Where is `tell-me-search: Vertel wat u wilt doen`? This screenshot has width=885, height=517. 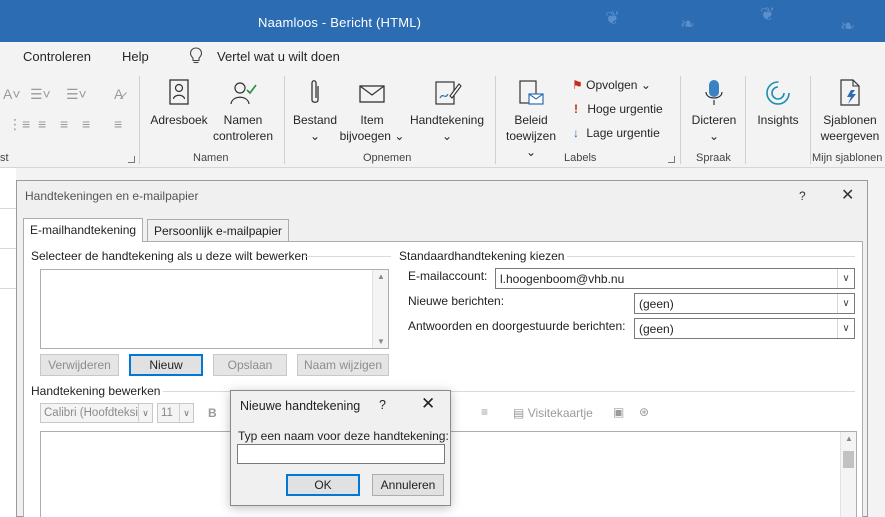 tell-me-search: Vertel wat u wilt doen is located at coordinates (278, 56).